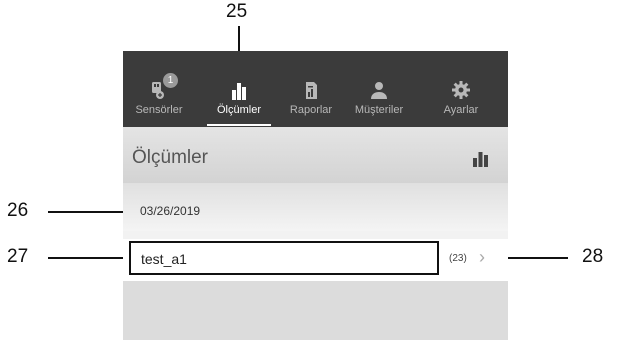 The image size is (619, 340). I want to click on tab-customers: Müşteriler, so click(379, 103).